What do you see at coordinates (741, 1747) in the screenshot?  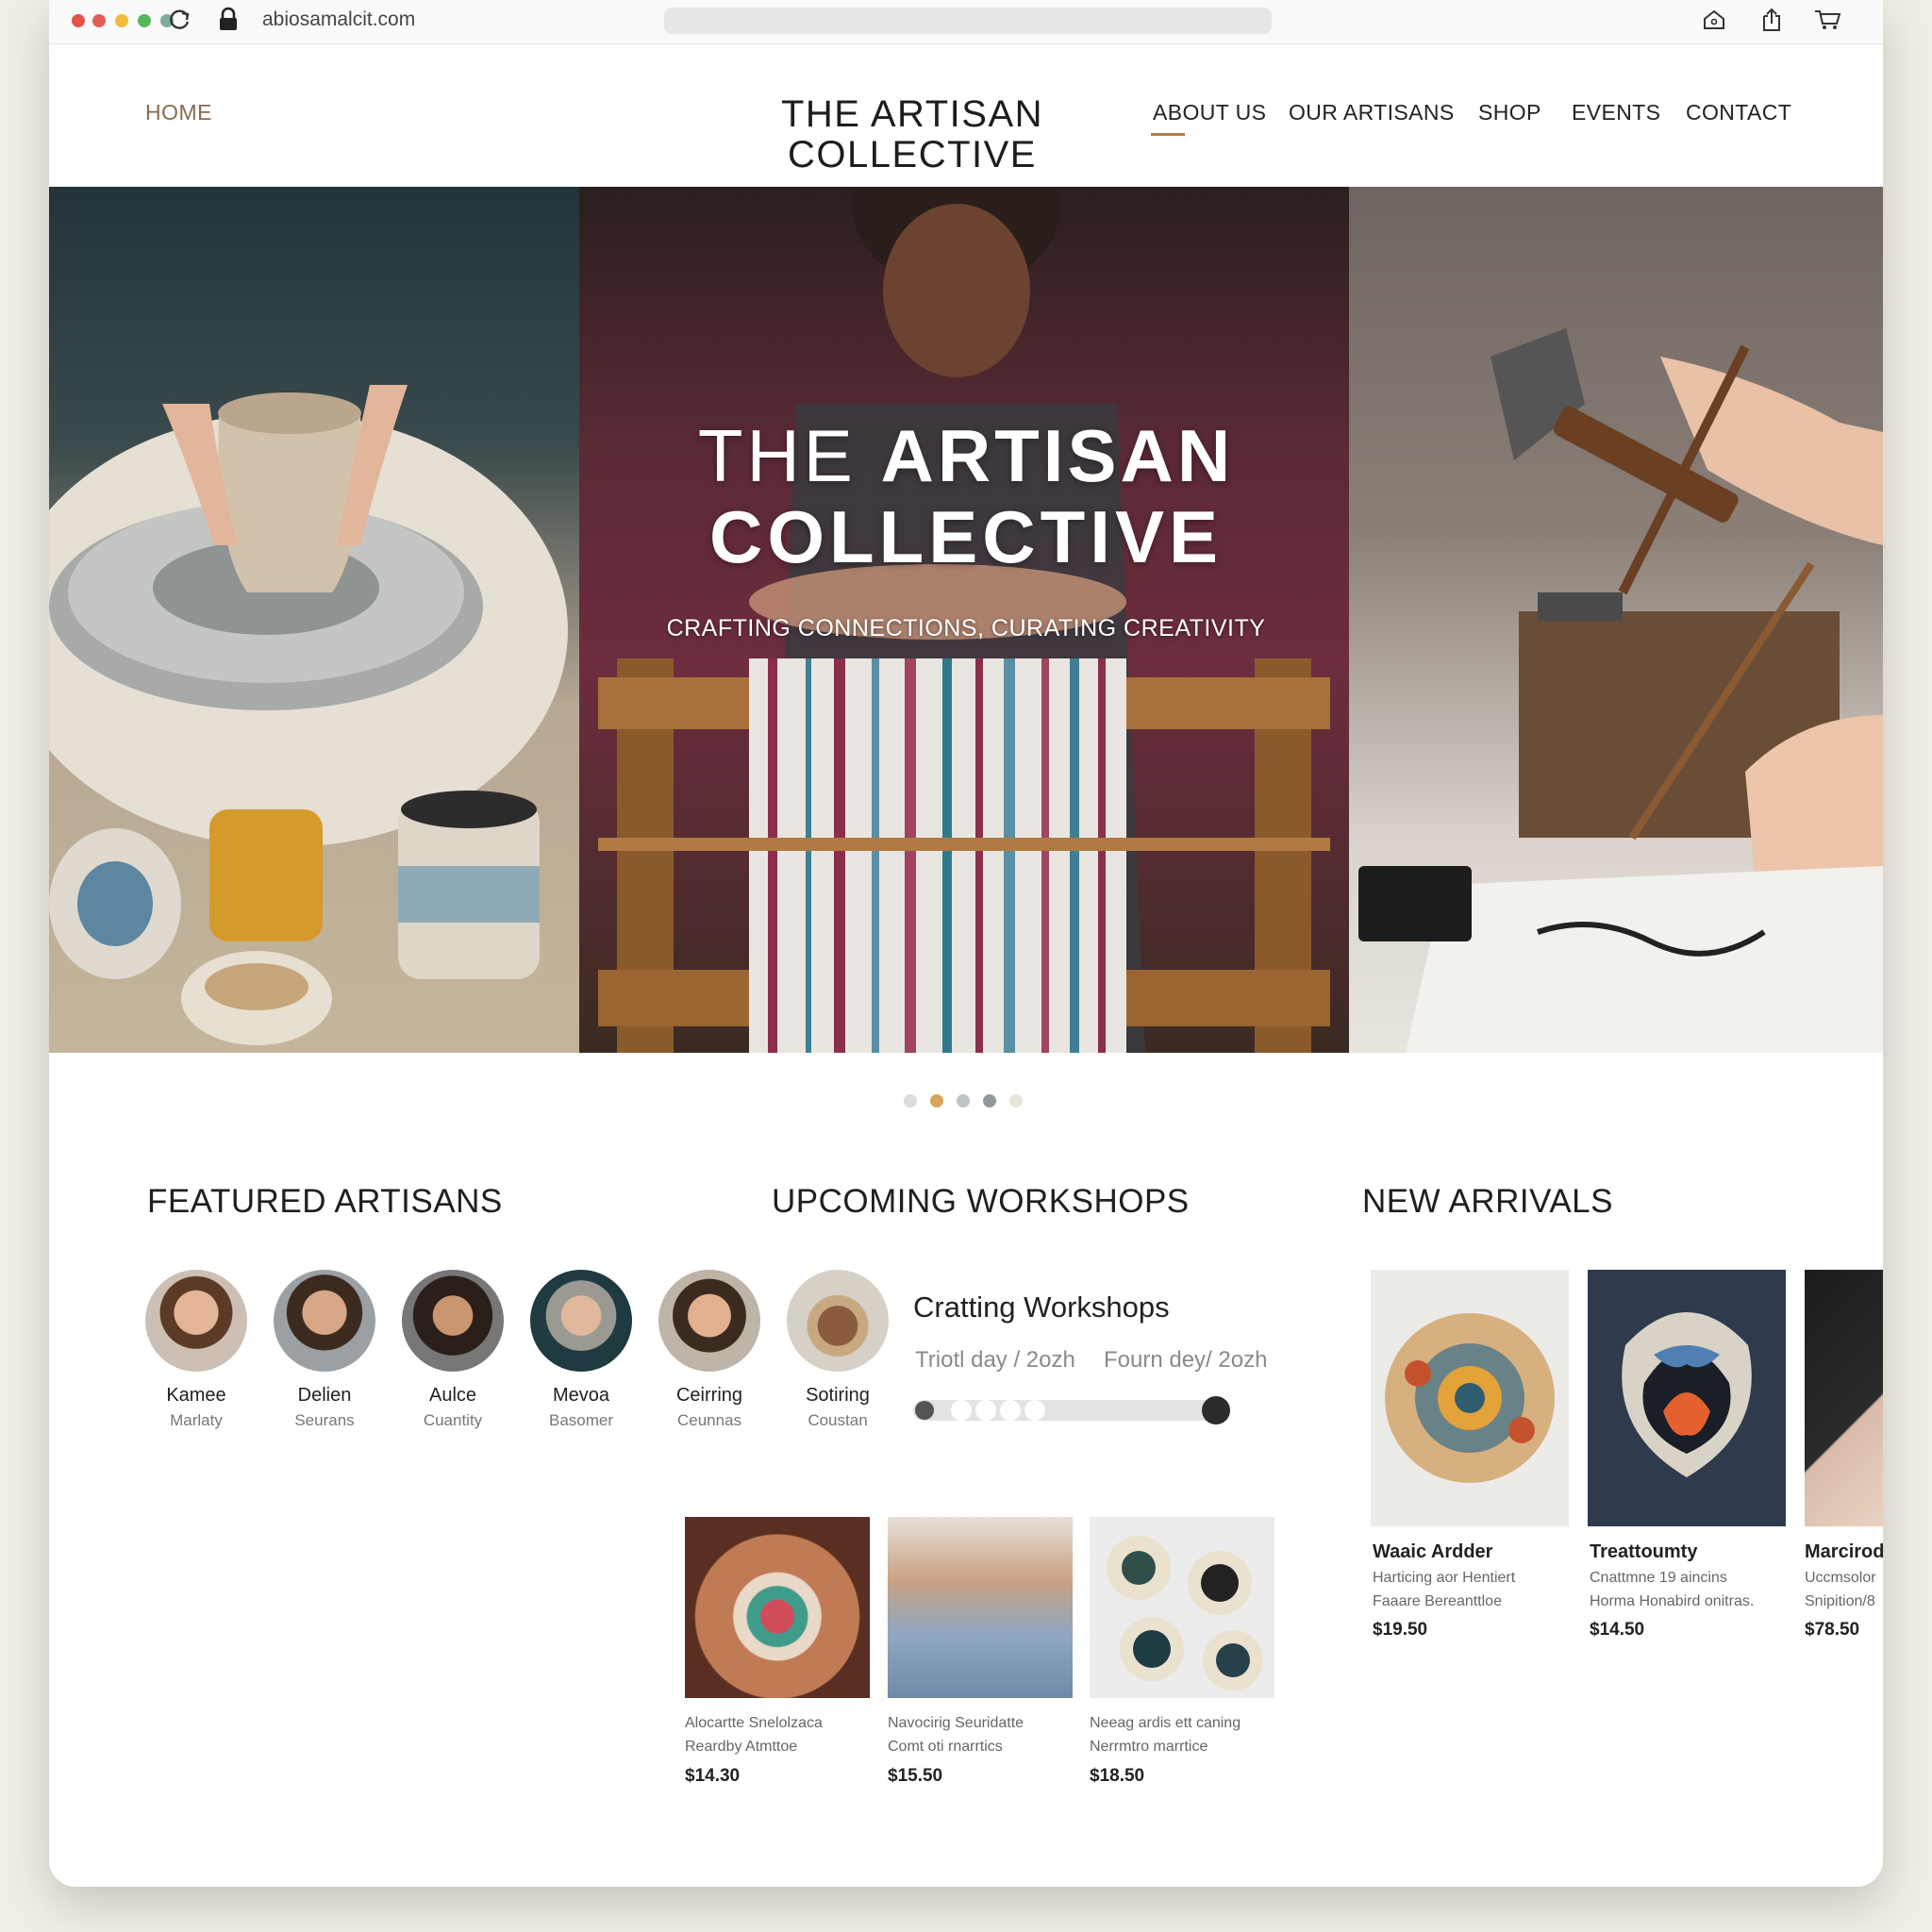 I see `workshop-card-desc-1b: Reardby Atmttoe` at bounding box center [741, 1747].